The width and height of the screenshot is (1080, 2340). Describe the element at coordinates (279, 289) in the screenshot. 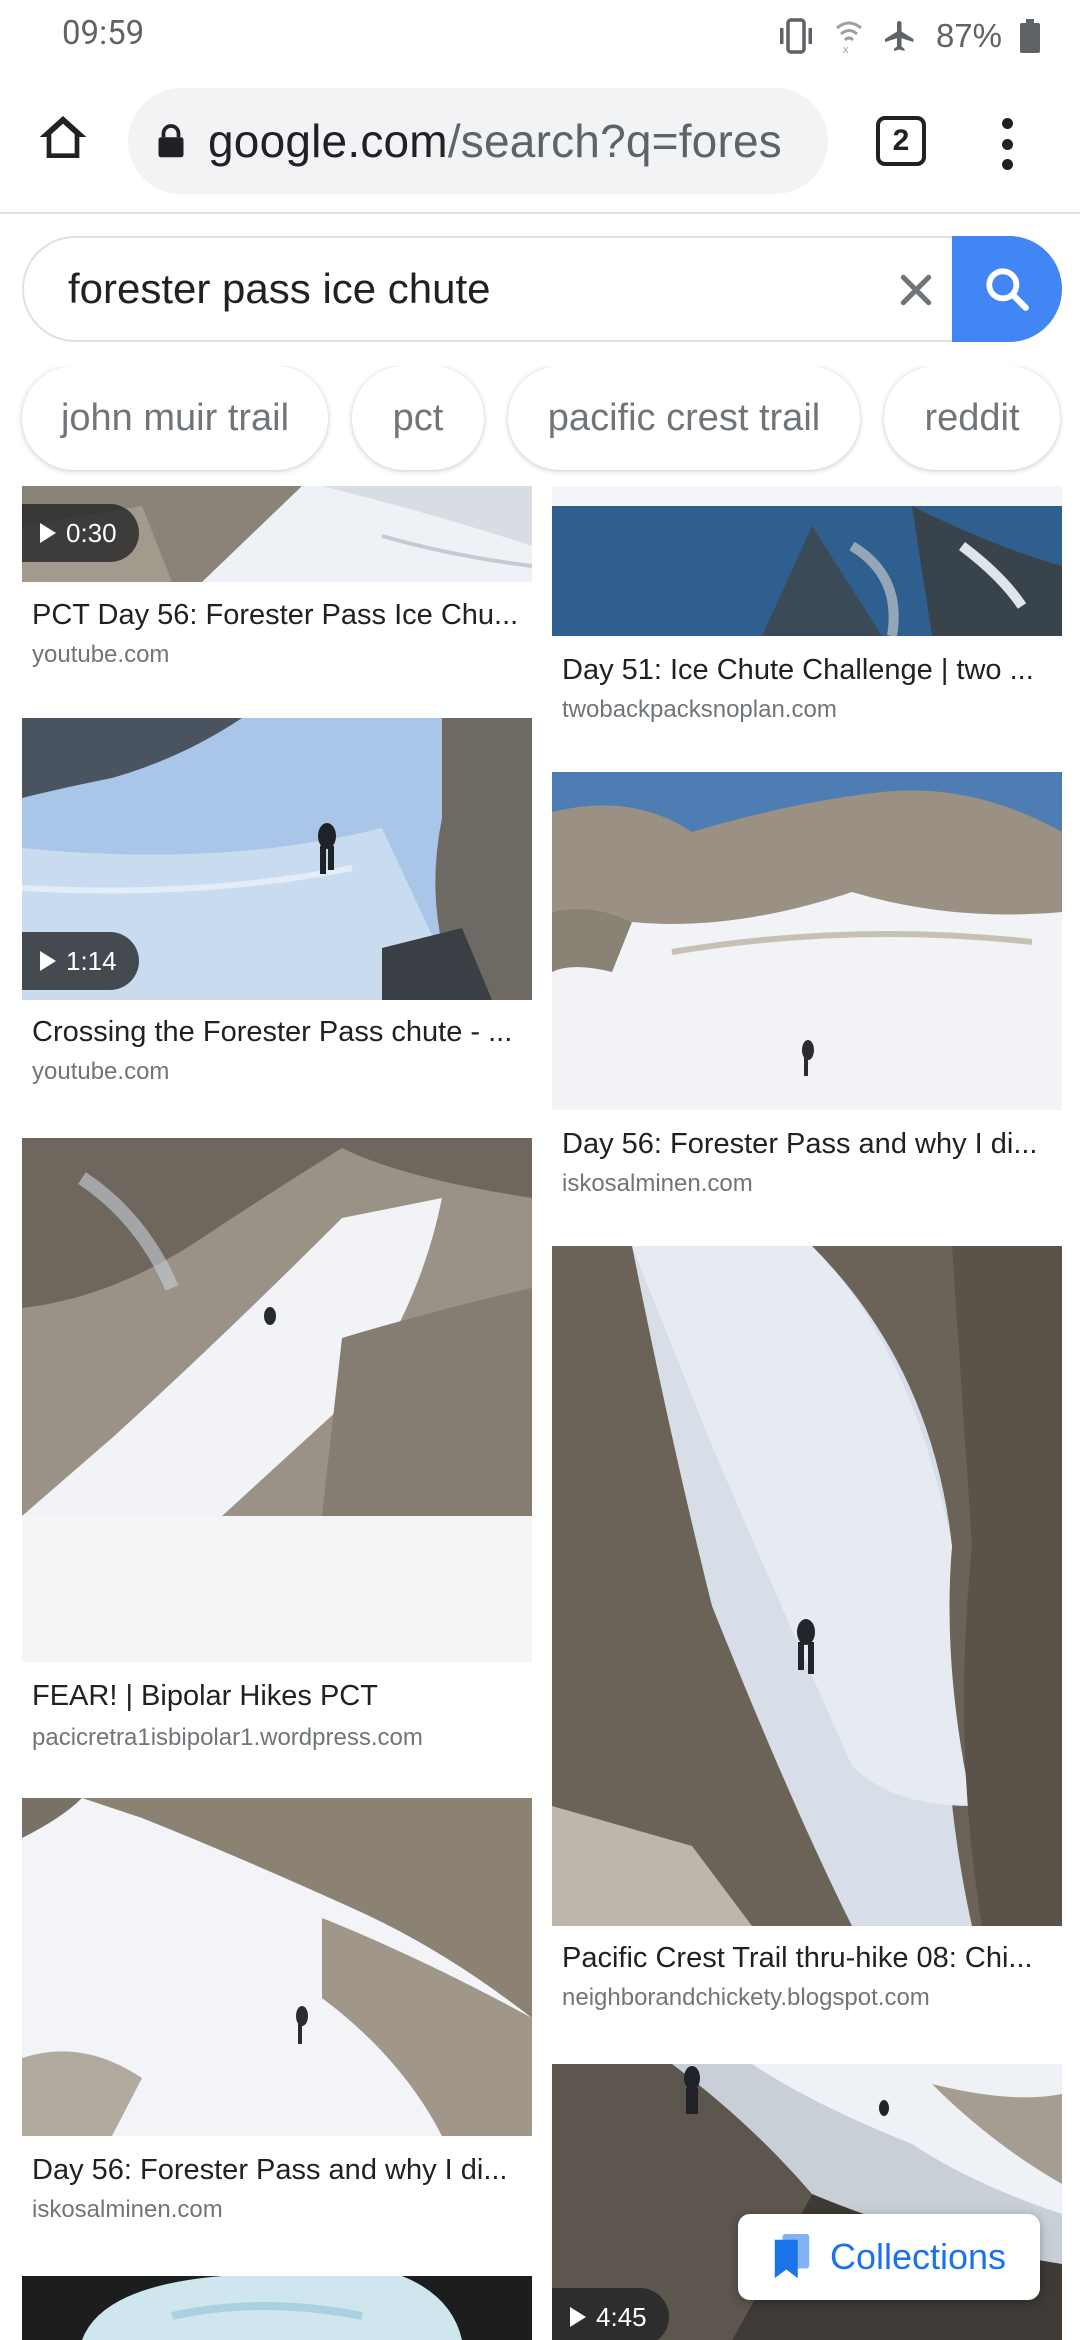

I see `search-input: forester pass ice chute` at that location.